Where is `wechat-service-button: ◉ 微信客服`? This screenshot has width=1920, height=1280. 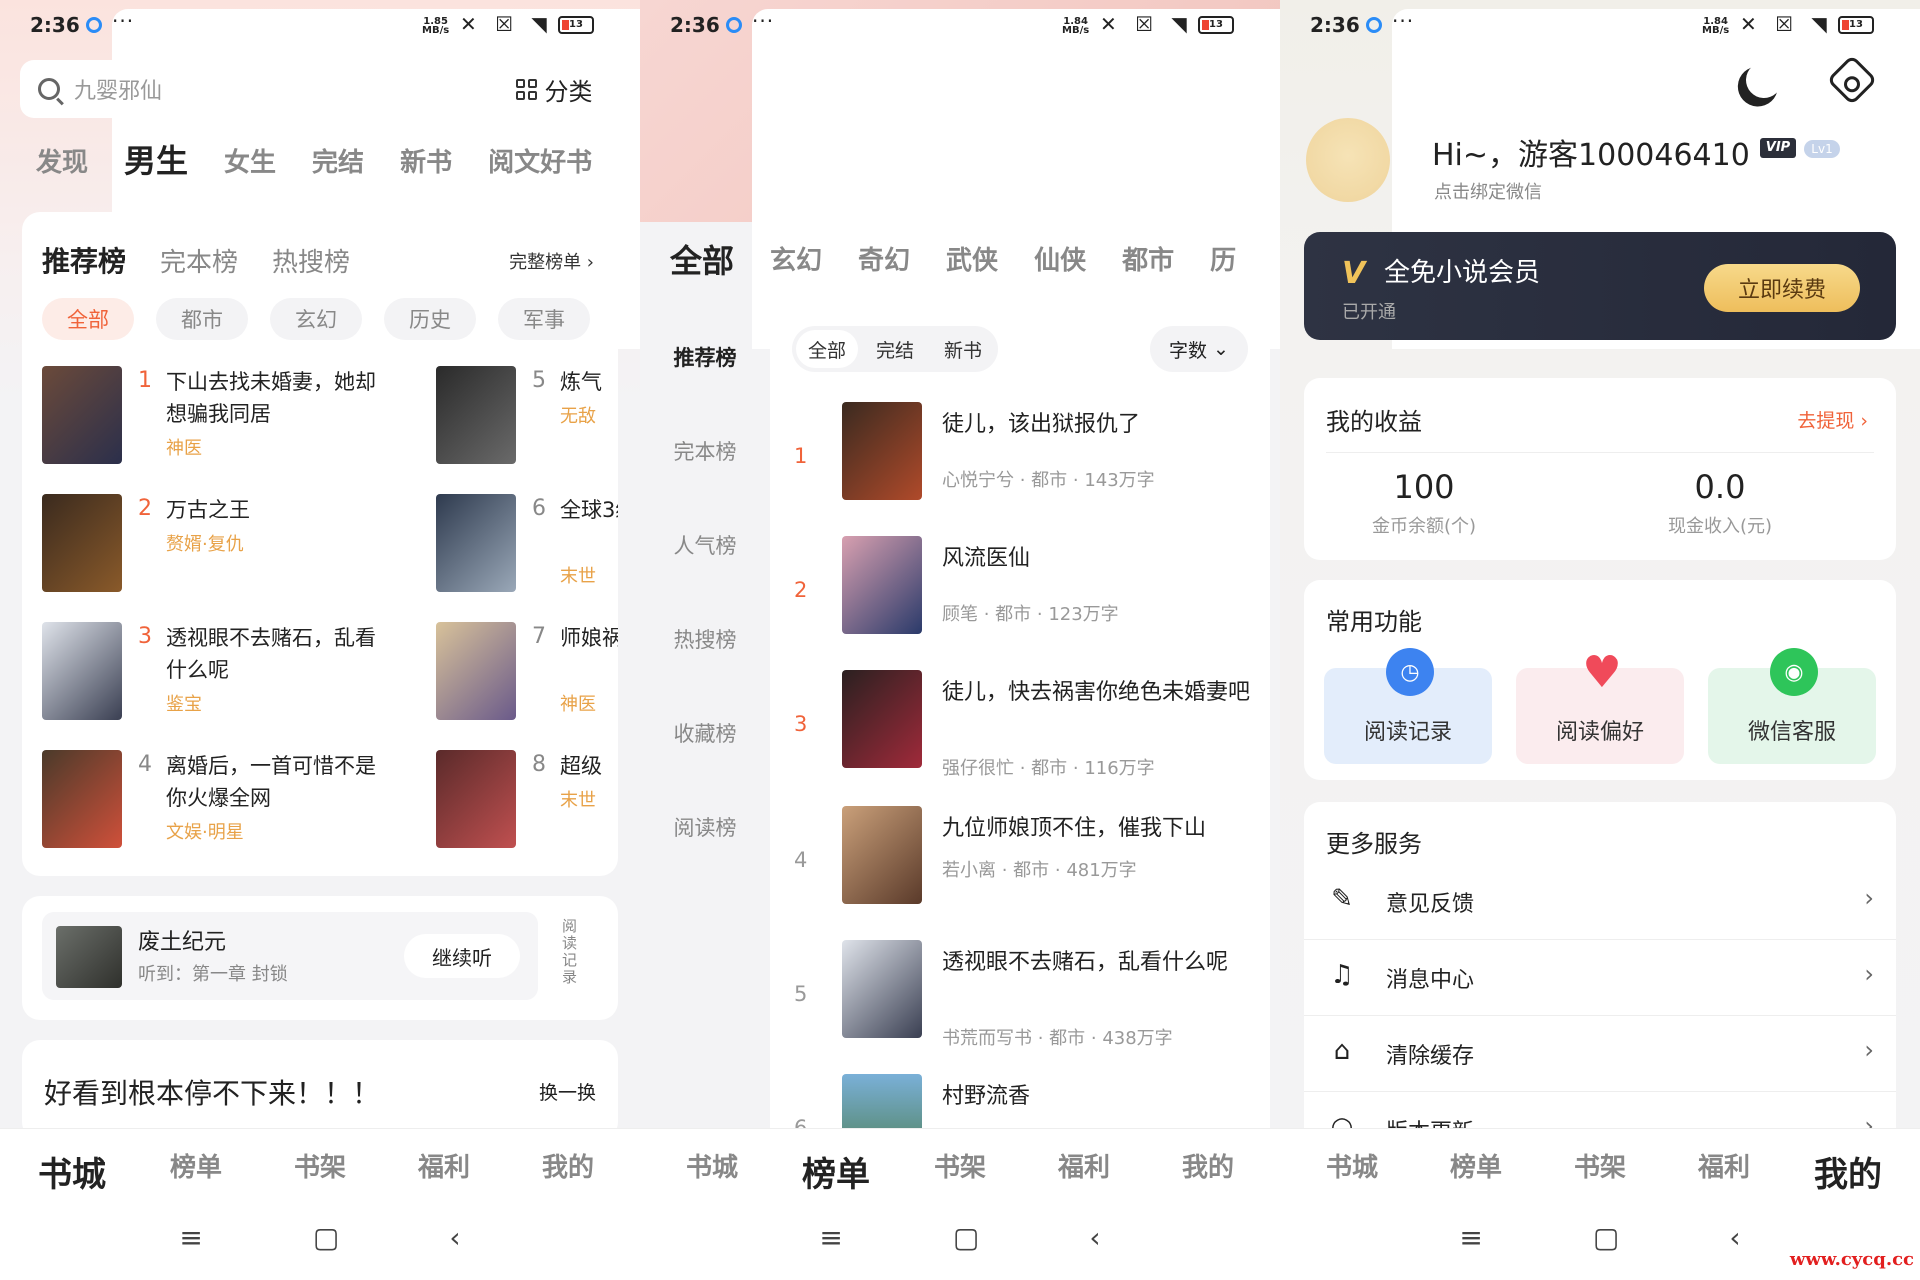 wechat-service-button: ◉ 微信客服 is located at coordinates (1792, 706).